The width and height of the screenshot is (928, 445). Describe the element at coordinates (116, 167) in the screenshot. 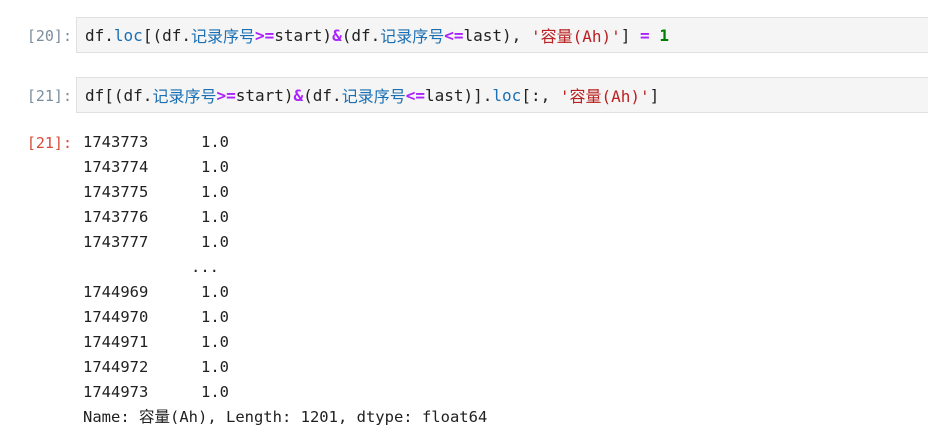

I see `series-index: 1743774` at that location.